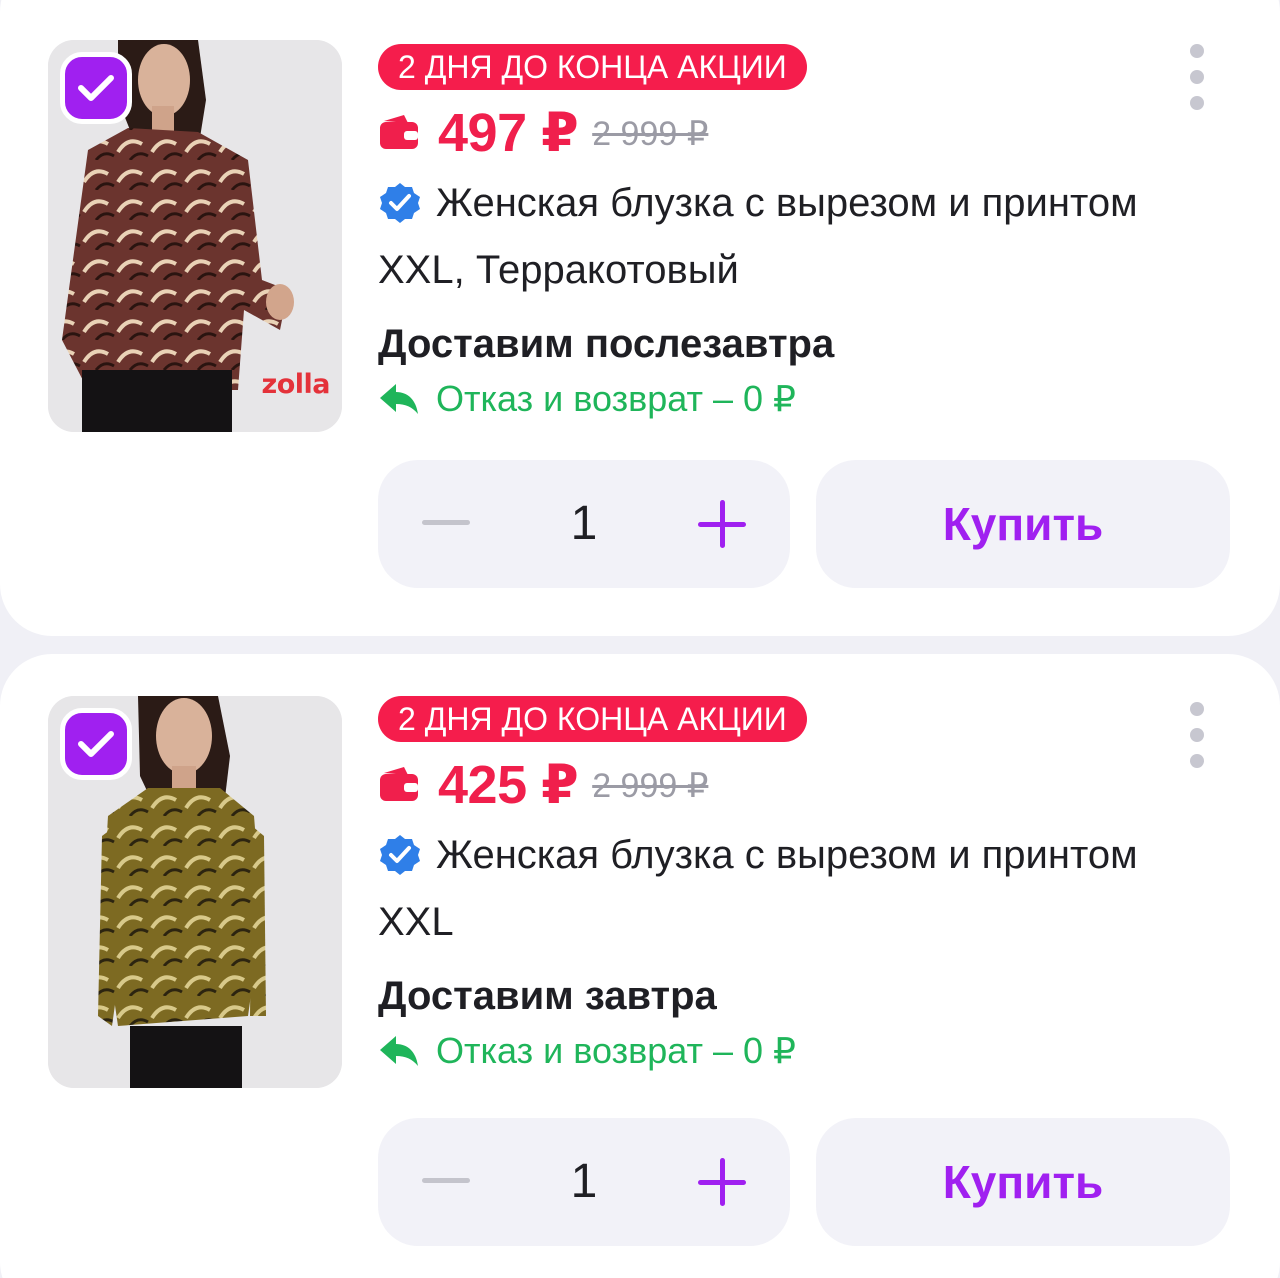 This screenshot has height=1278, width=1280. What do you see at coordinates (547, 996) in the screenshot?
I see `delivery-info: Доставим завтра` at bounding box center [547, 996].